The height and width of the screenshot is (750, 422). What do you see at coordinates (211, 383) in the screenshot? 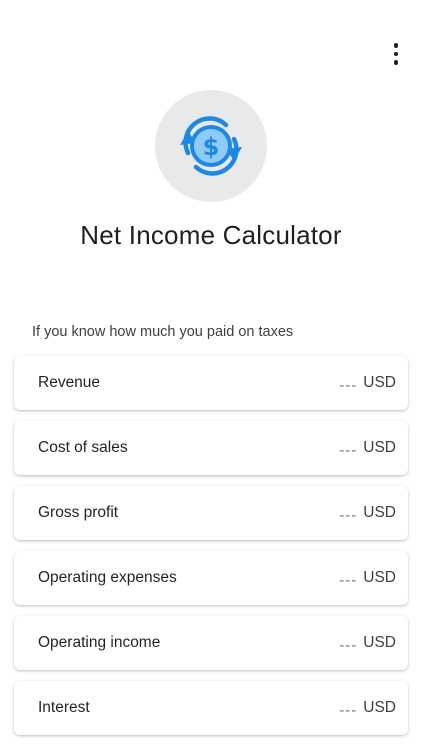
I see `revenue-row: Revenue --- USD` at bounding box center [211, 383].